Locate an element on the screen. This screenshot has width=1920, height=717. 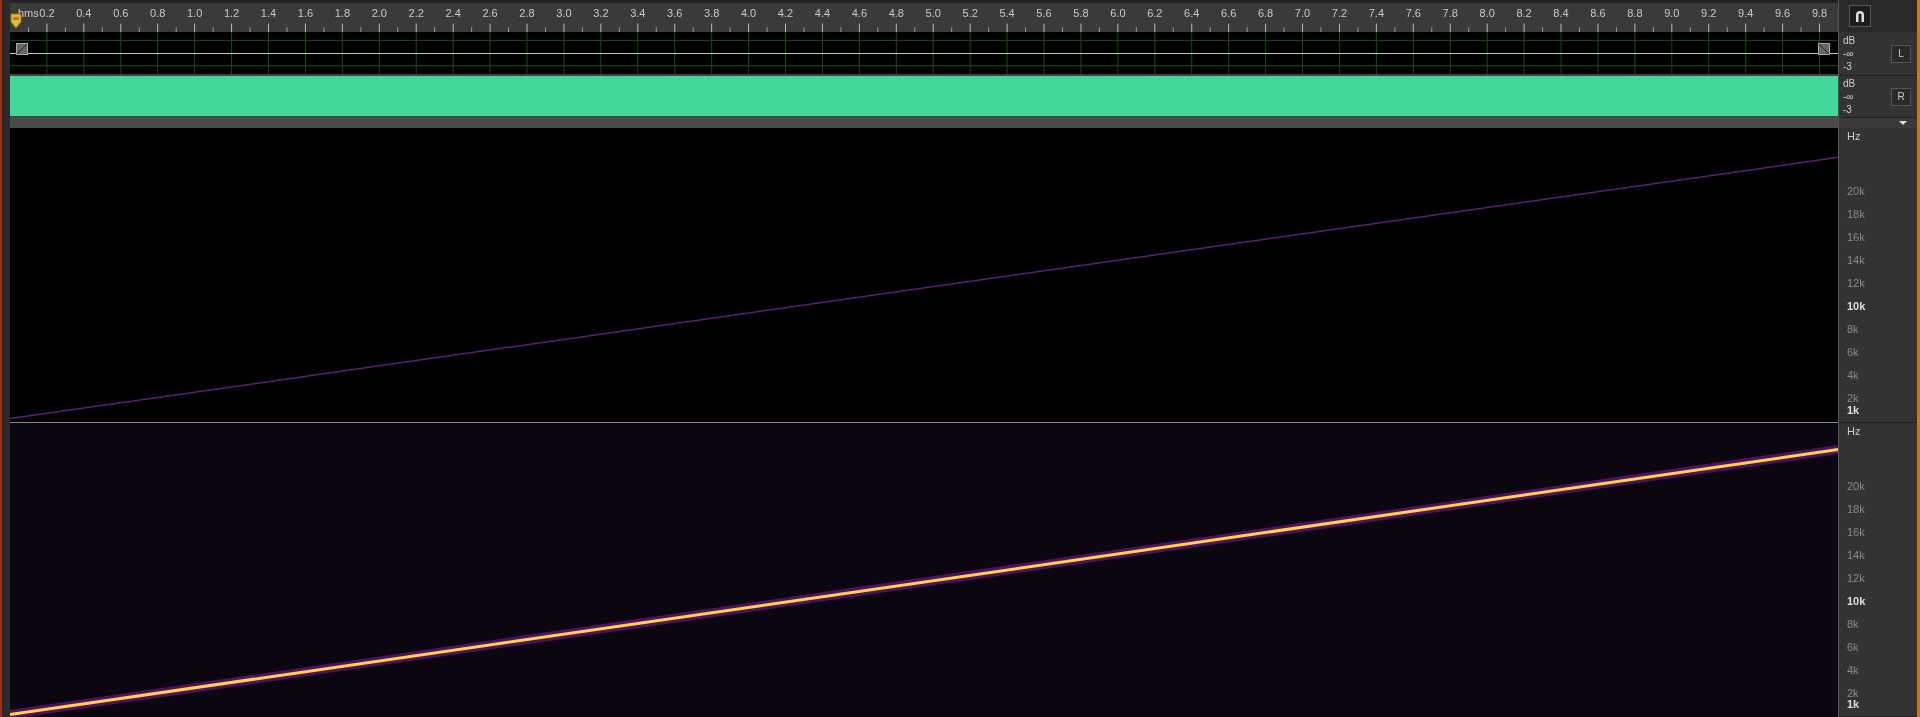
ruler-label: 7.0 is located at coordinates (1302, 13).